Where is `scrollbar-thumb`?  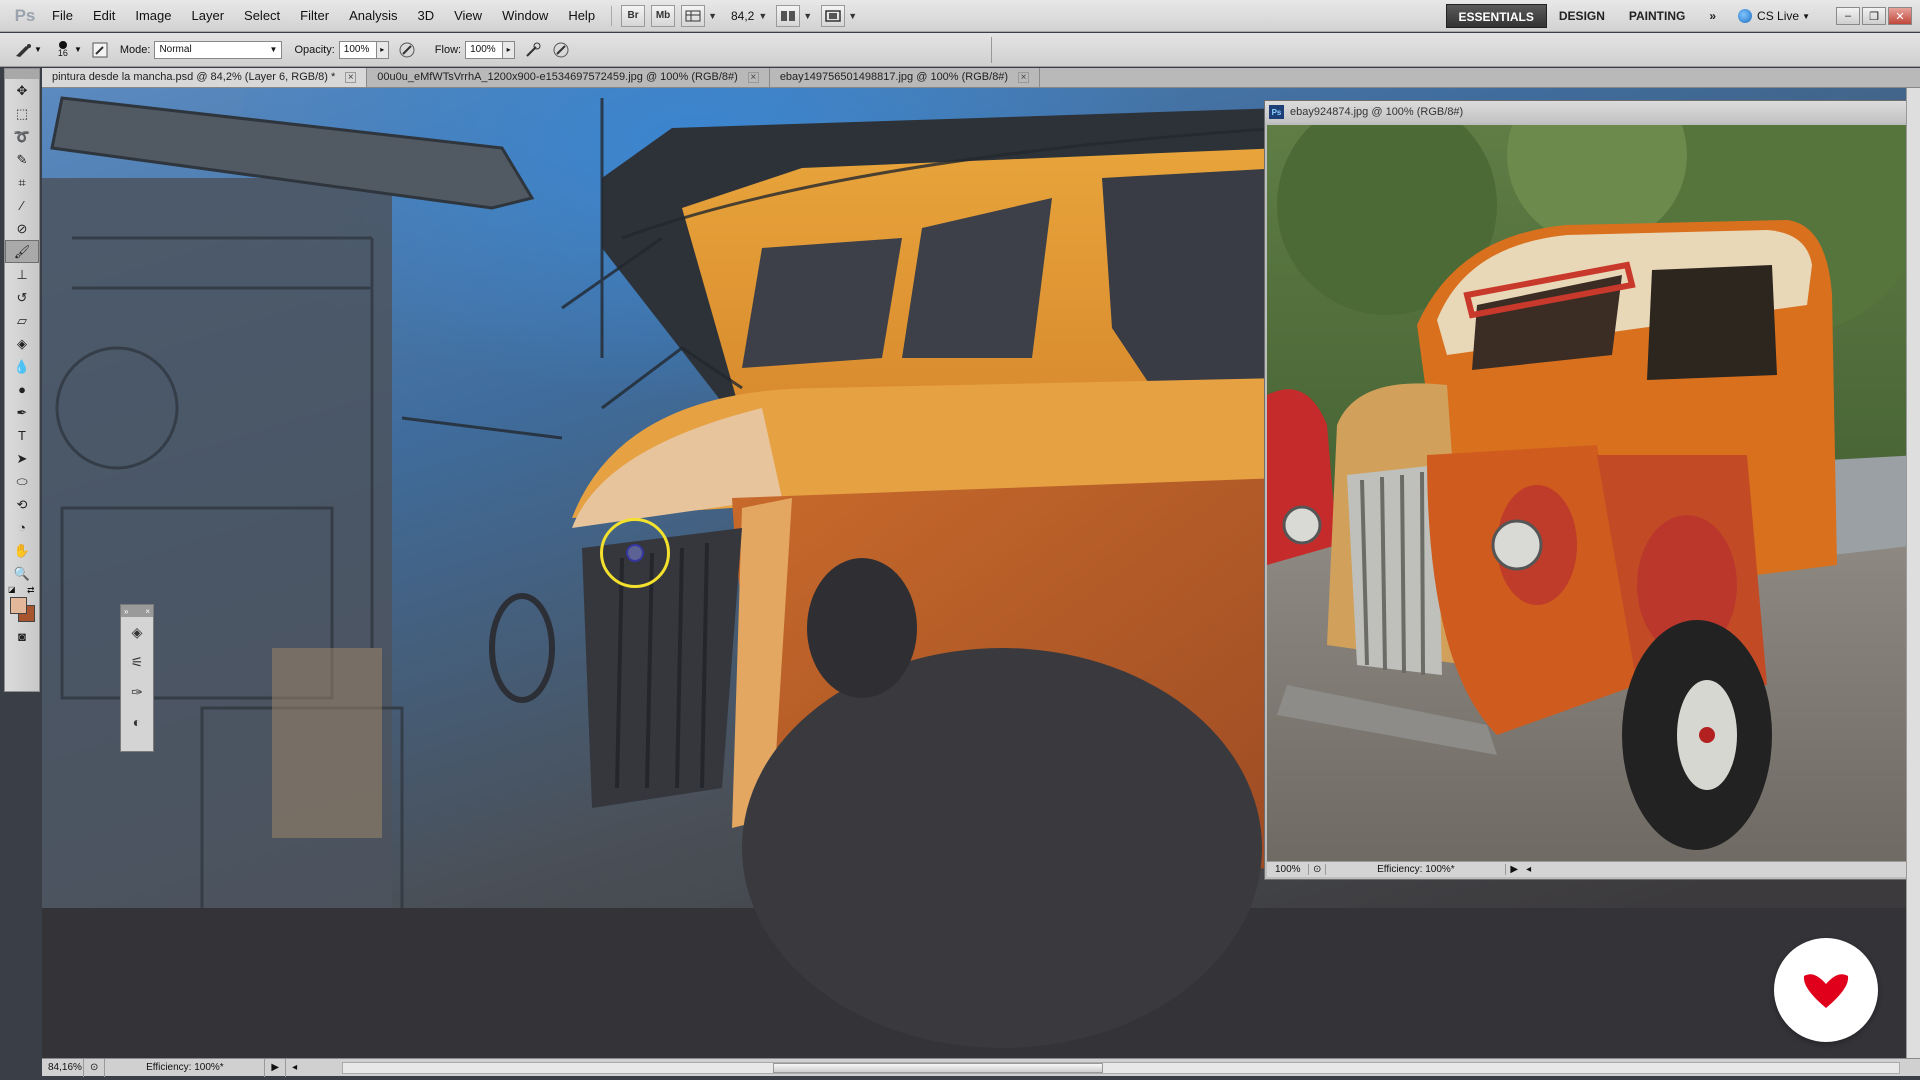 scrollbar-thumb is located at coordinates (938, 1068).